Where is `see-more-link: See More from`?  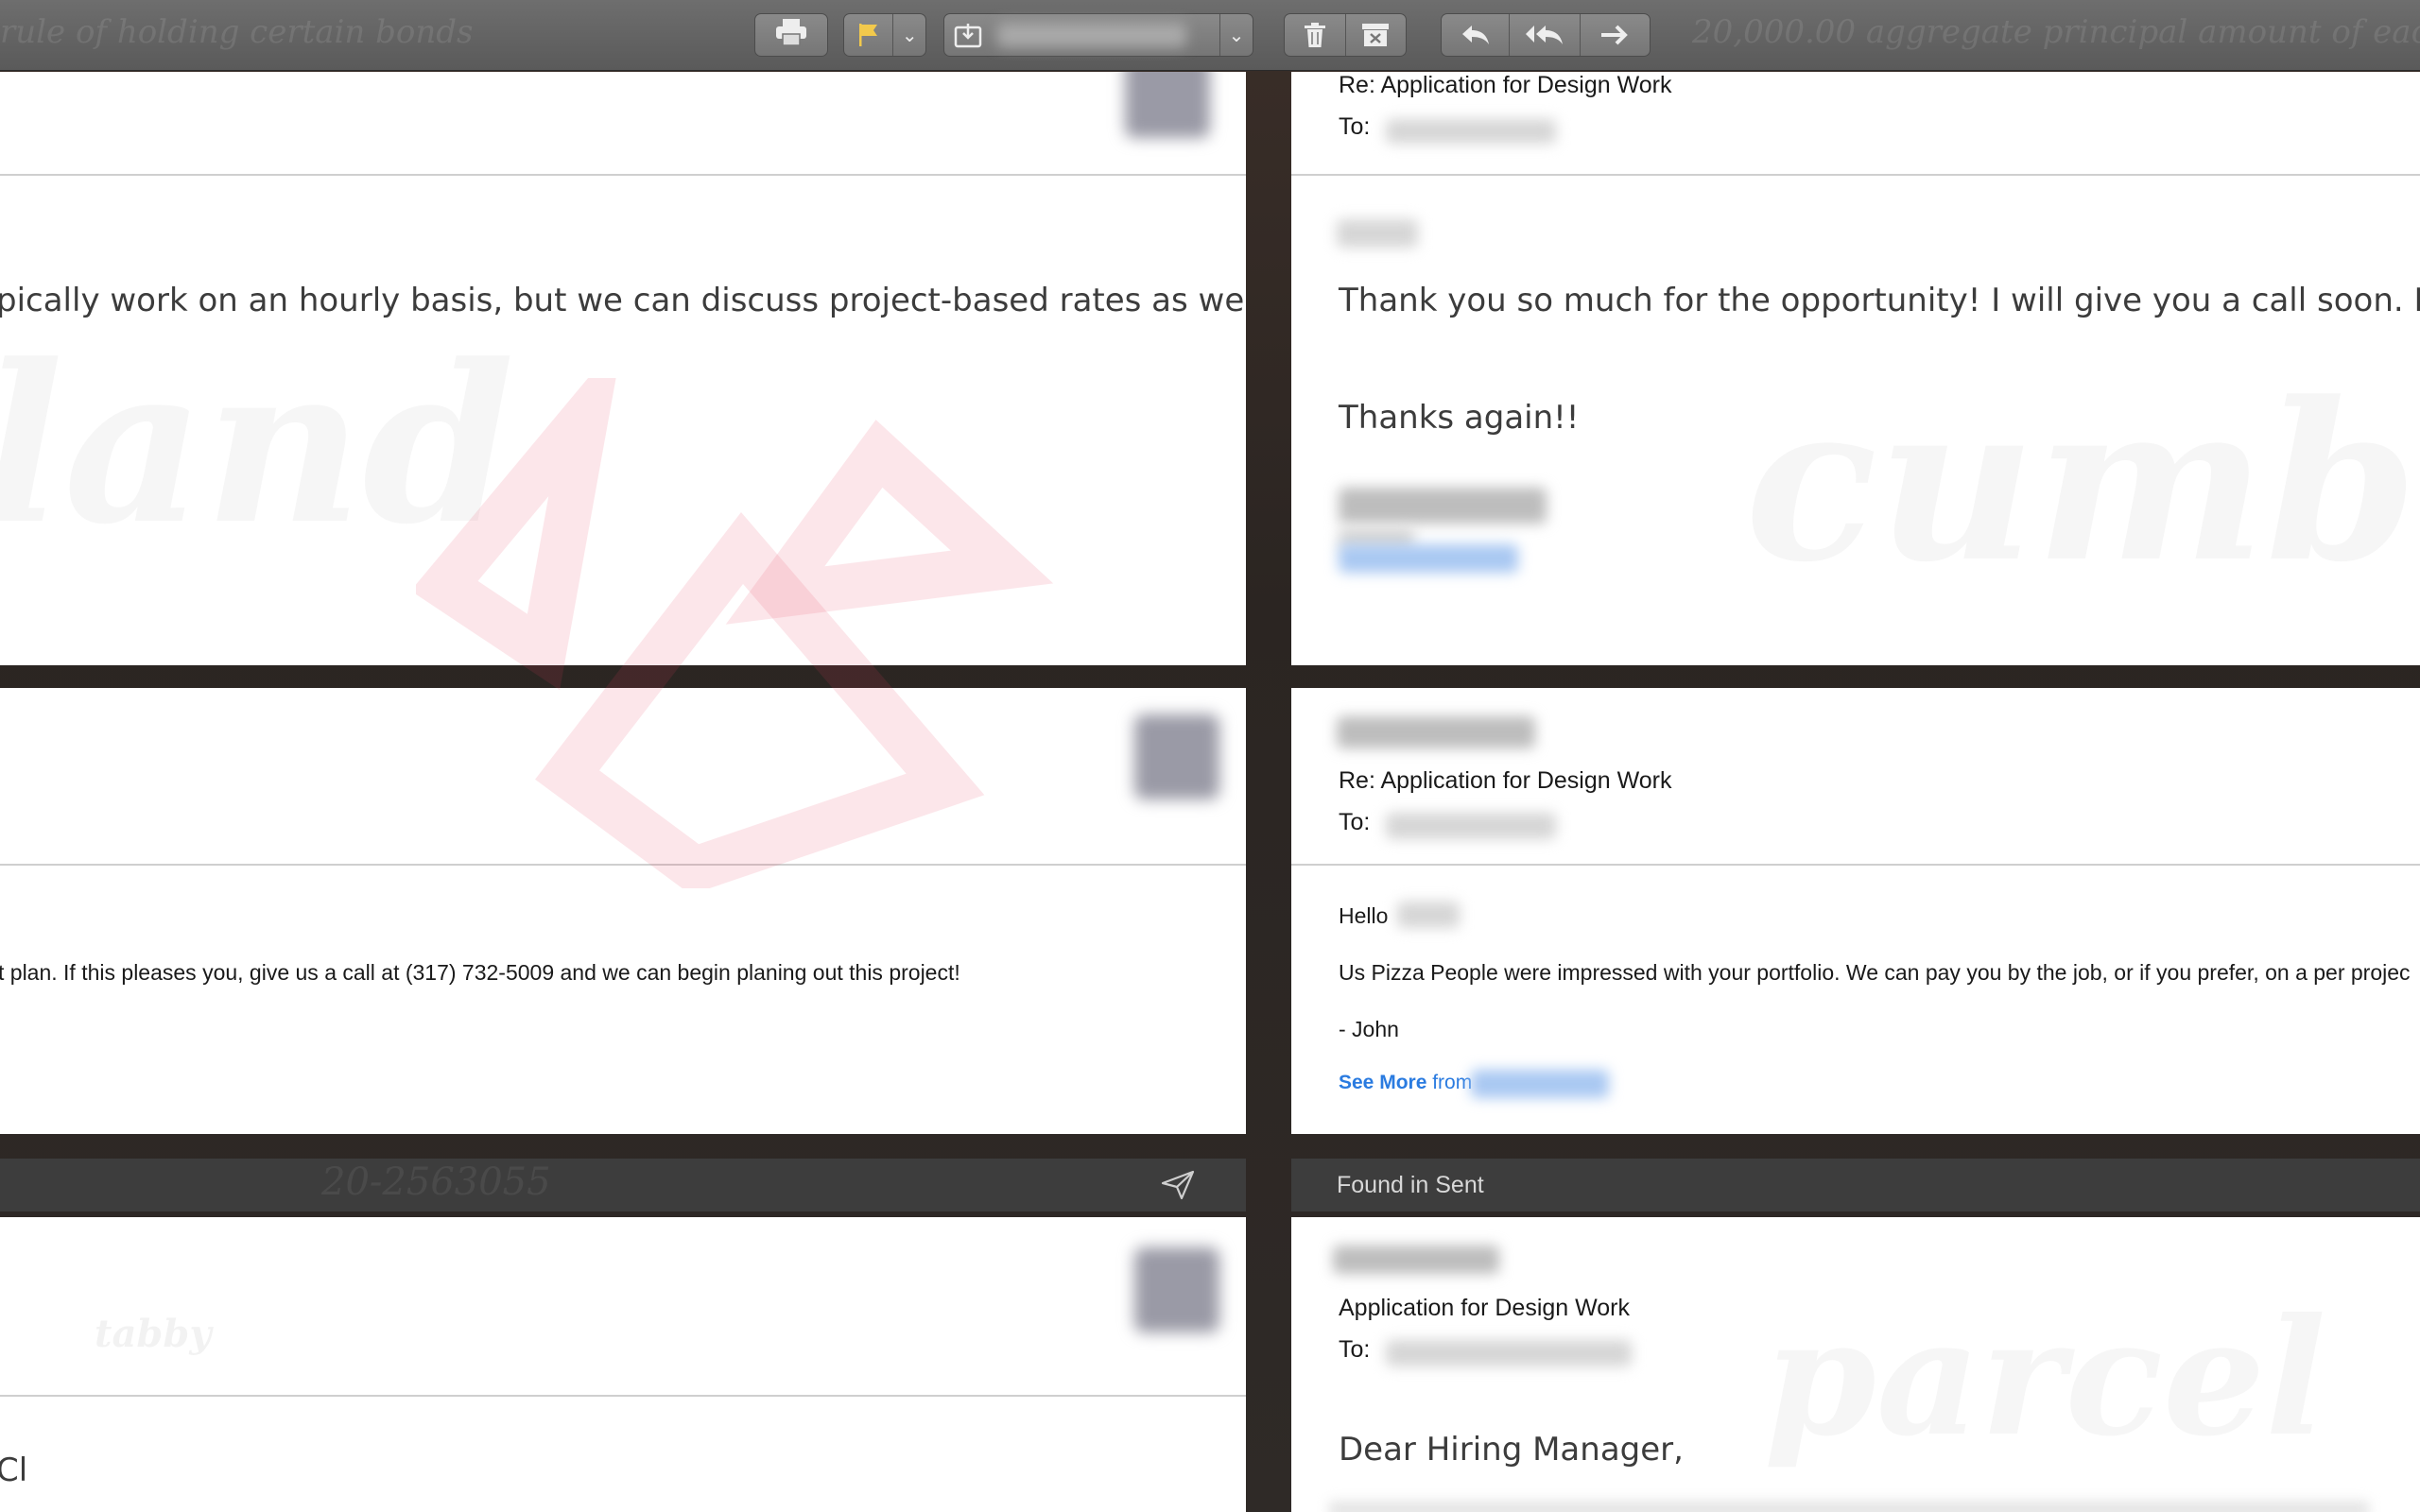
see-more-link: See More from is located at coordinates (1405, 1083).